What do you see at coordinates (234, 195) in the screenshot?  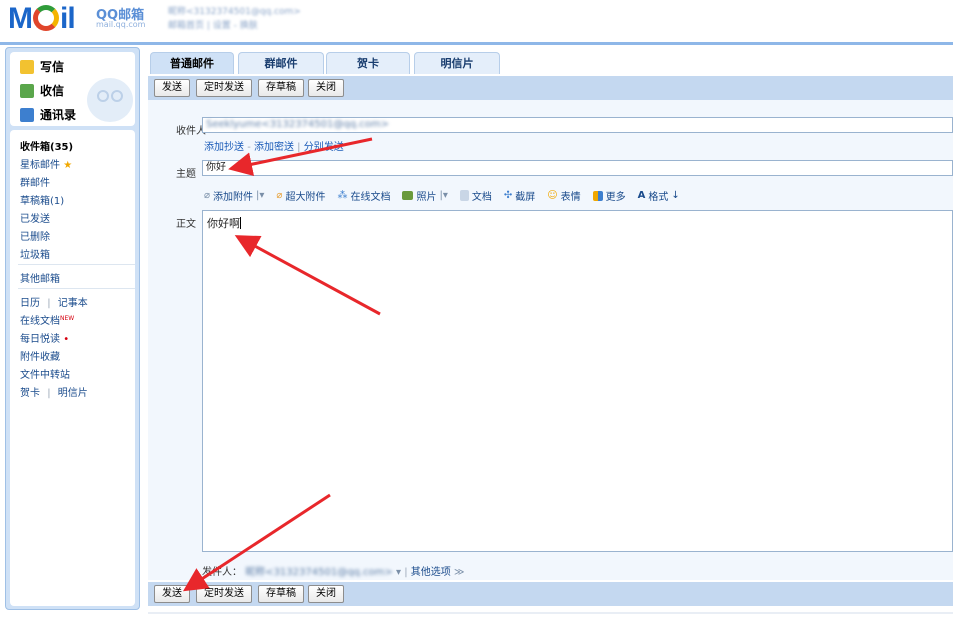 I see `add-attachment-tool: ⌀ 添加附件 |▾` at bounding box center [234, 195].